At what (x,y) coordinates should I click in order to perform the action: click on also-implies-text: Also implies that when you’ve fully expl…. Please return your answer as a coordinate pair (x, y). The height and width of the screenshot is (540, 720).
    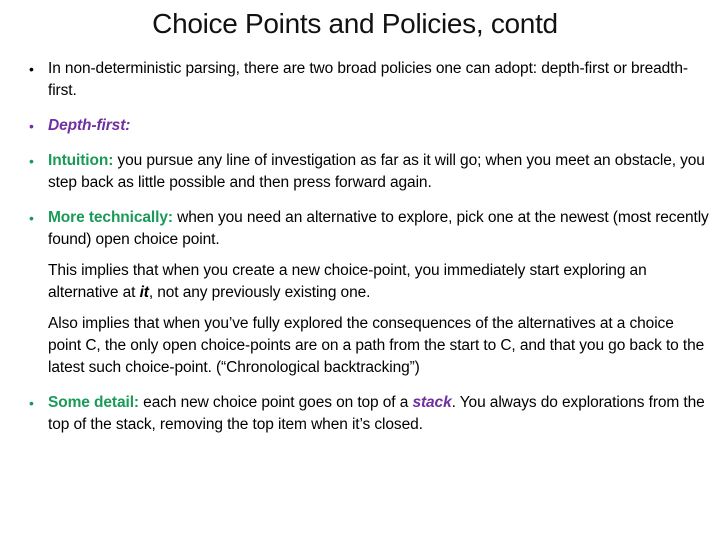
    Looking at the image, I should click on (376, 345).